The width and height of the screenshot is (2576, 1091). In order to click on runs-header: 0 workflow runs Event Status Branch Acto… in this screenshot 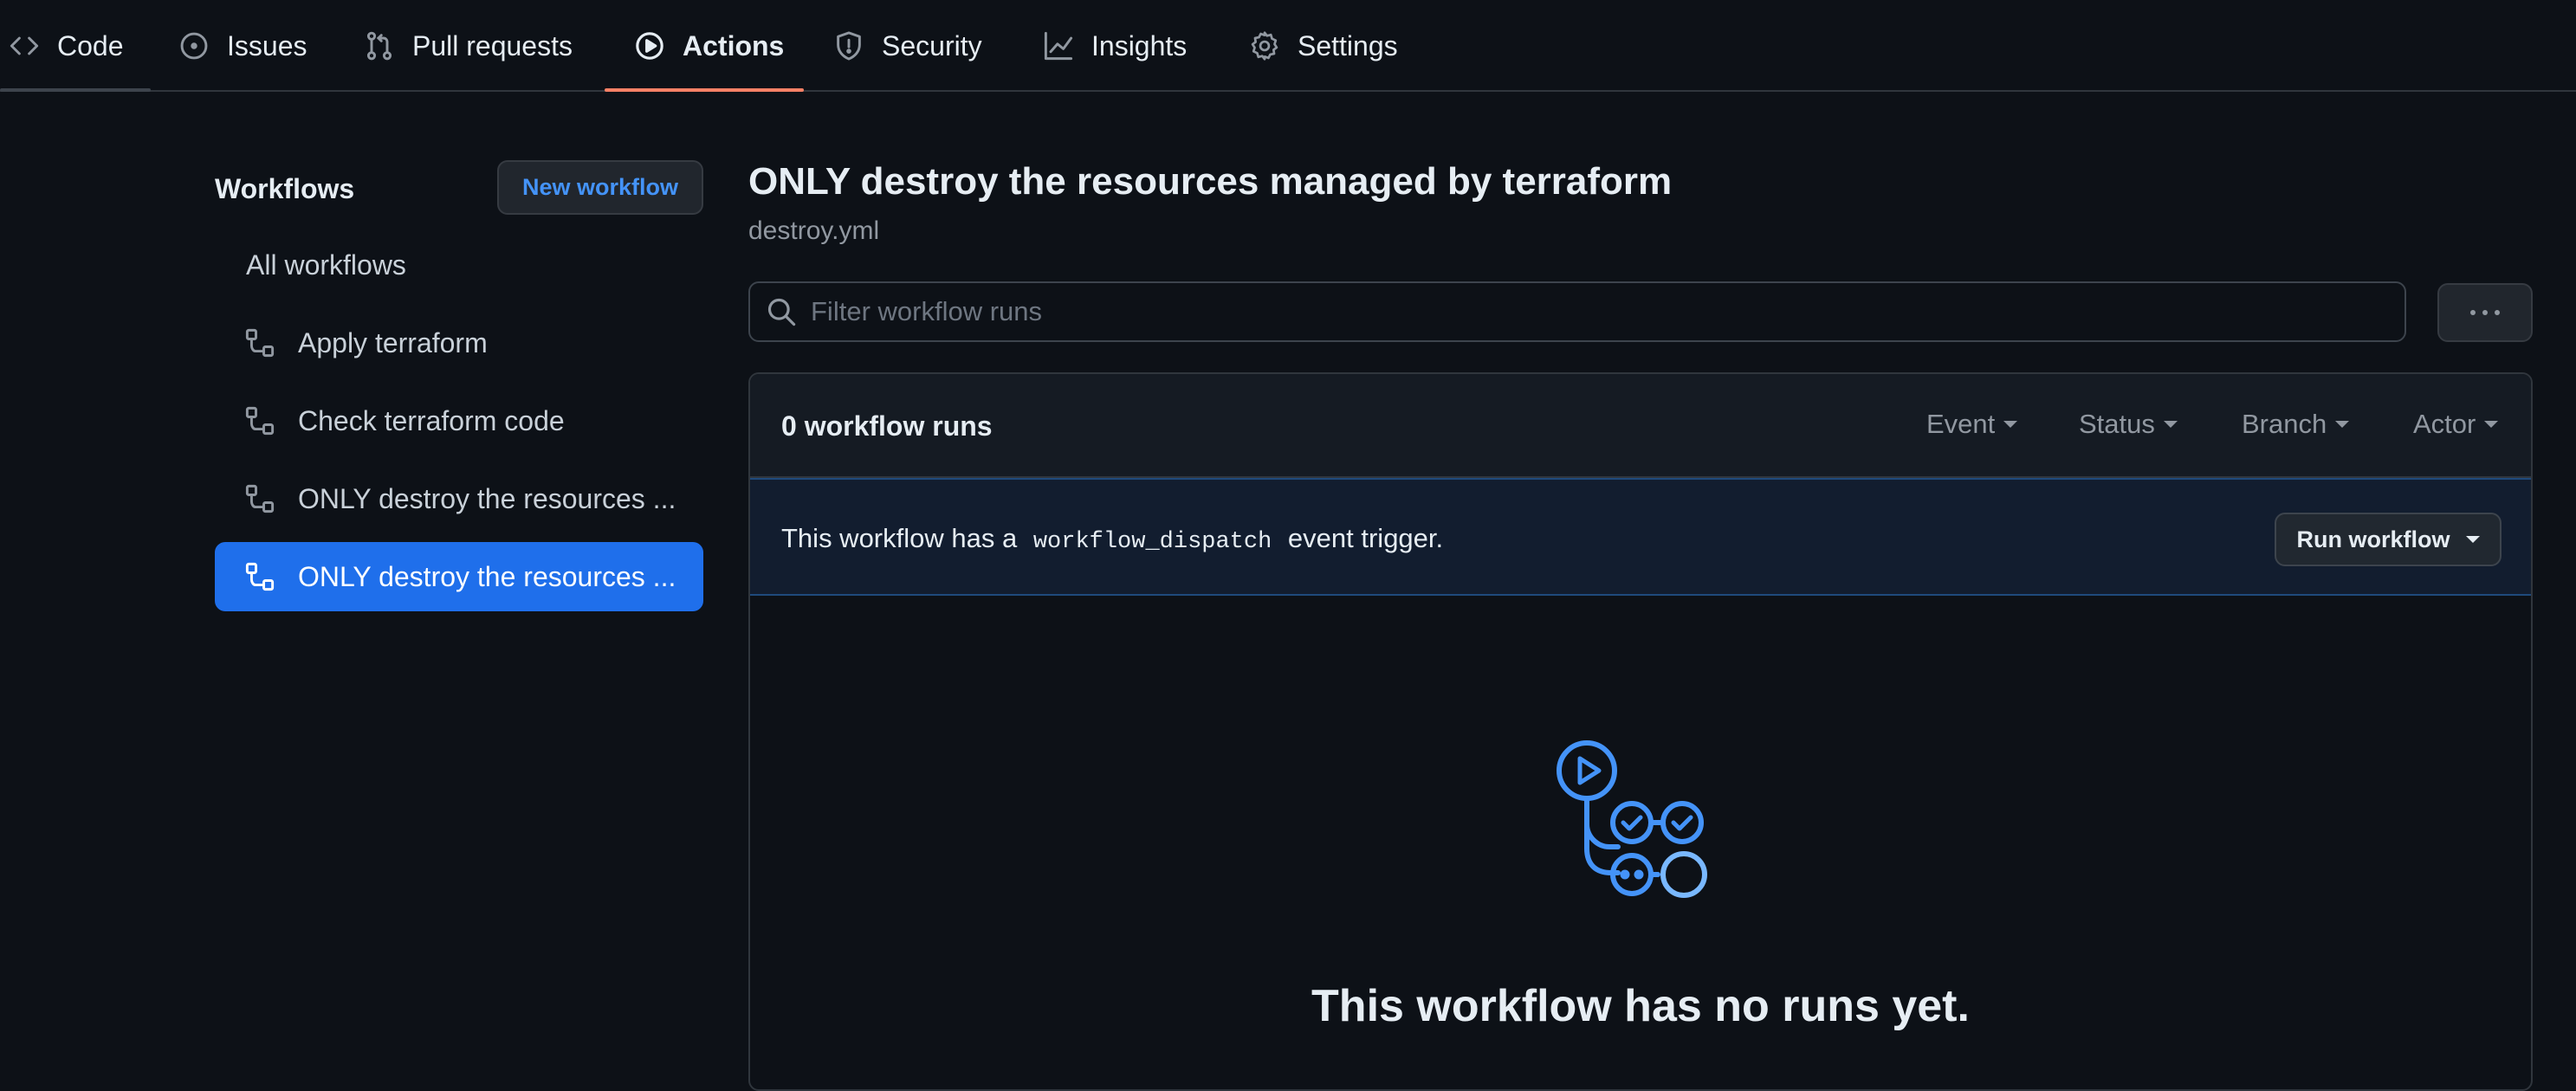, I will do `click(1640, 426)`.